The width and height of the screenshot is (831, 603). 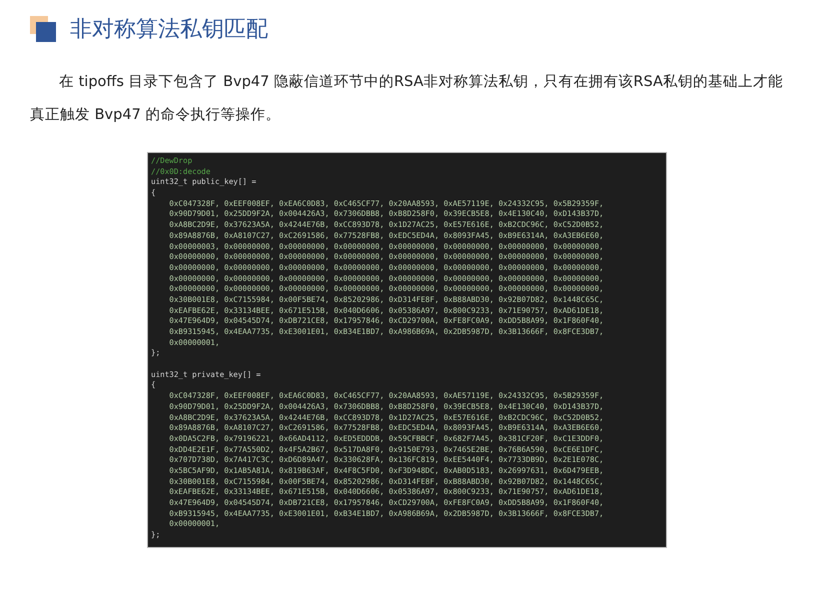 I want to click on body-paragraph: 在 tipoffs 目录下包含了 Bvp47 隐蔽信道环节中的RSA非对称算法私钥，只有在拥有该RSA私钥的基础上才能真正触发 Bvp47 的命令执行等操作。, so click(x=407, y=99).